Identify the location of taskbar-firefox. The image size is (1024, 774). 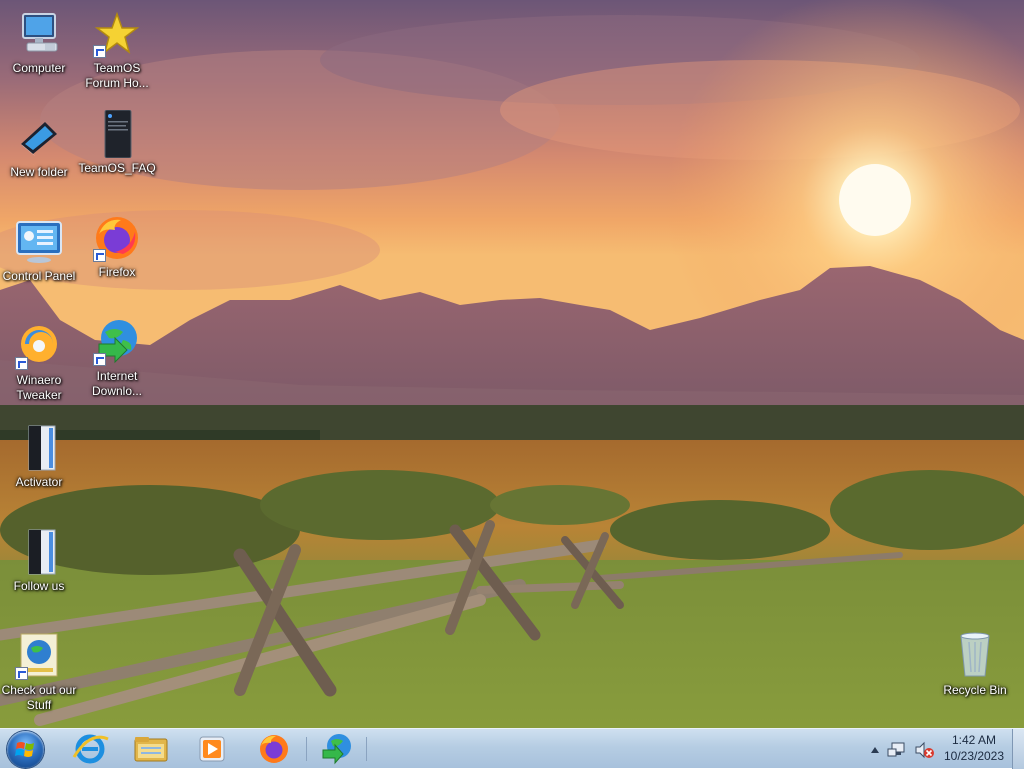
(274, 749).